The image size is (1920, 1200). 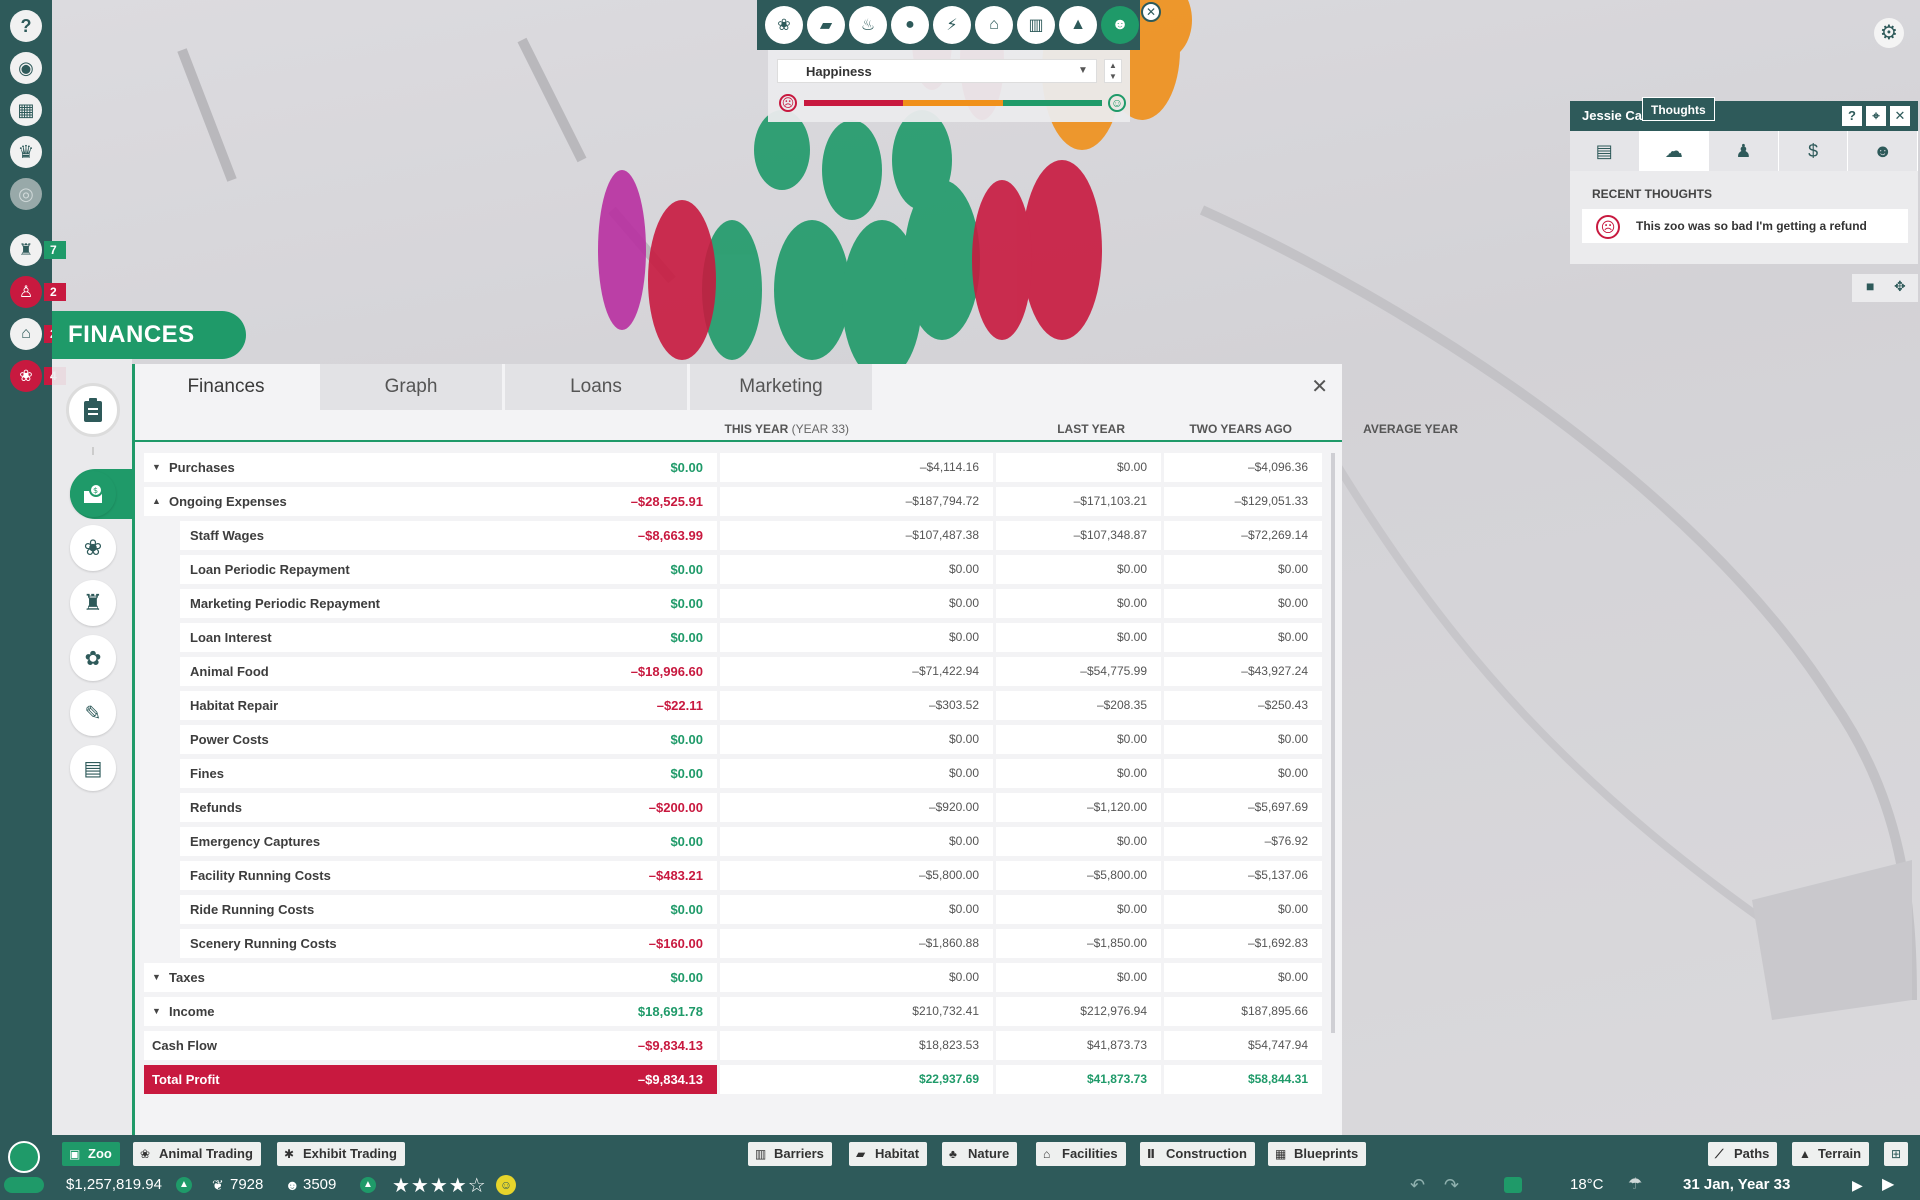 What do you see at coordinates (1081, 1154) in the screenshot?
I see `tab-facilities: ⌂ Facilities` at bounding box center [1081, 1154].